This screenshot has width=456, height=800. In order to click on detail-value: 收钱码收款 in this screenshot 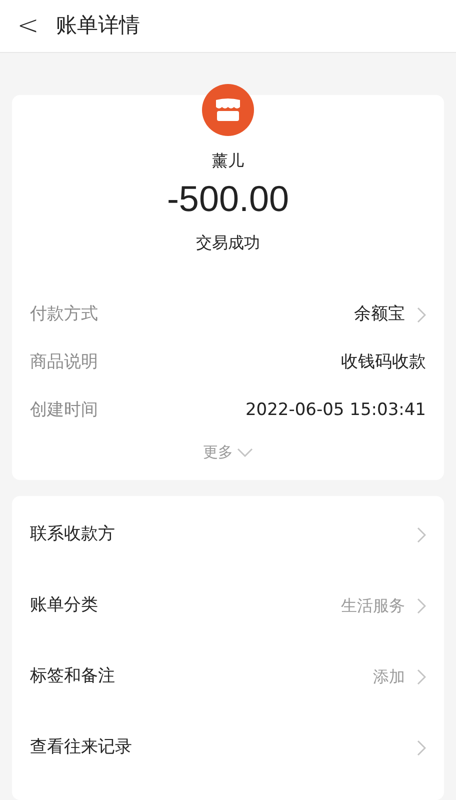, I will do `click(383, 362)`.